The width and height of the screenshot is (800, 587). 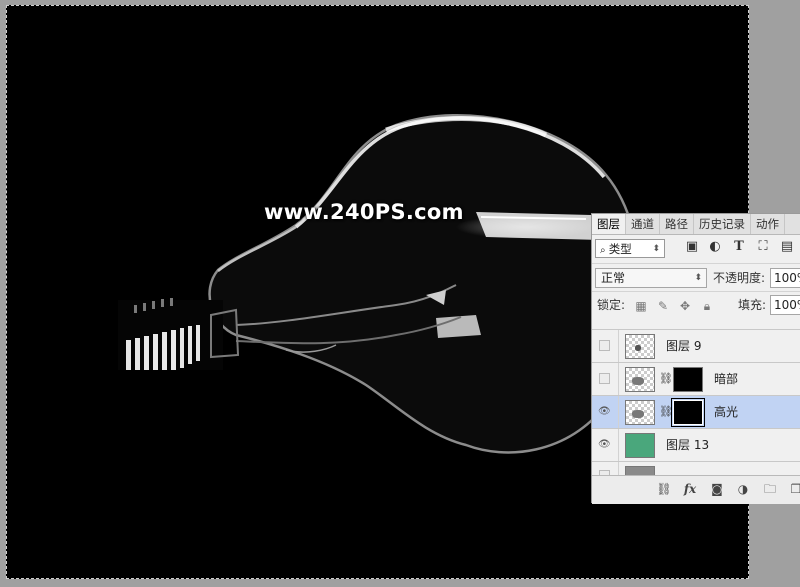 I want to click on filter-kind-label: 类型, so click(x=620, y=249).